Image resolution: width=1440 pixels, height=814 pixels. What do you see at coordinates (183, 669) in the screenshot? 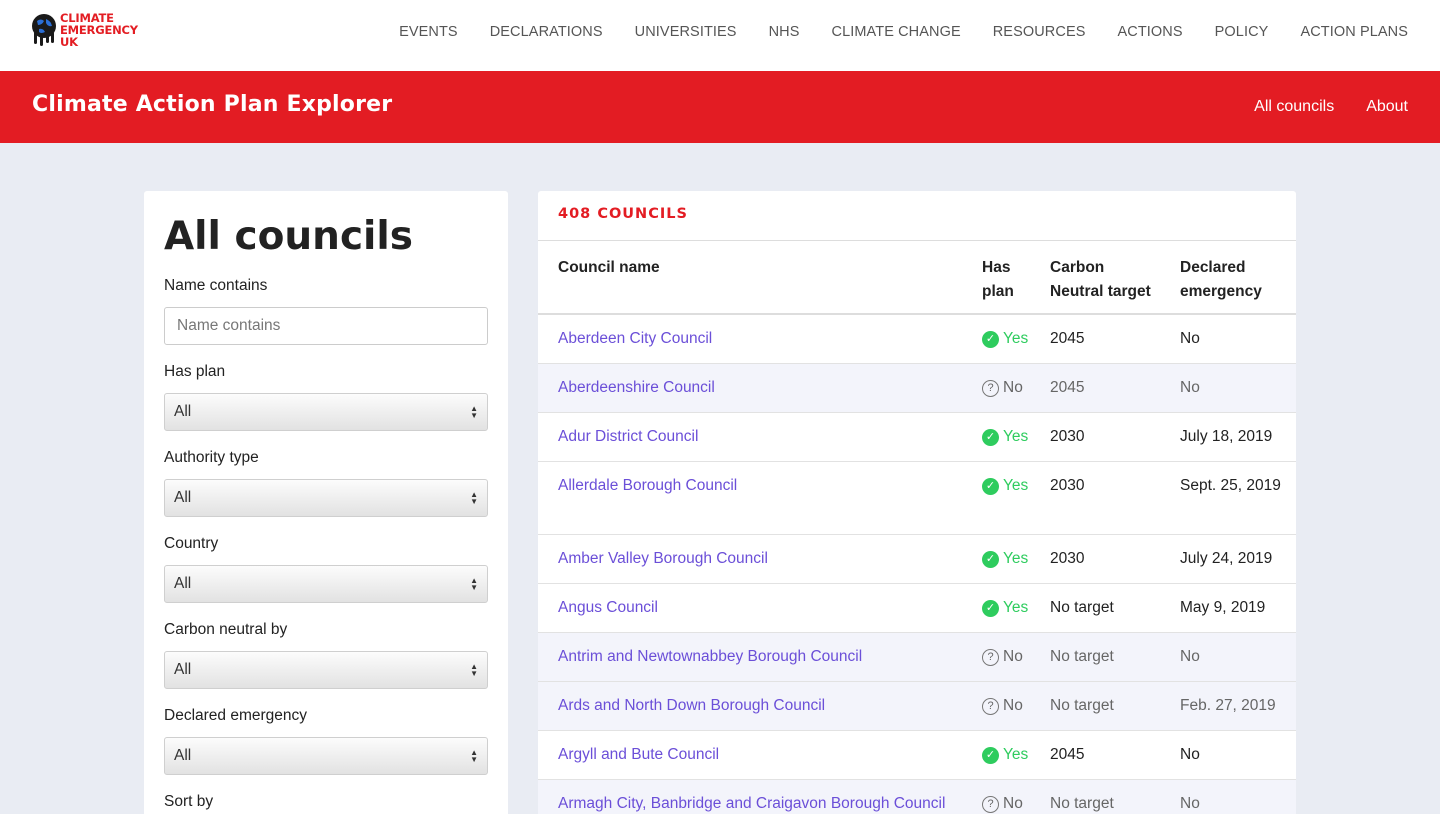
I see `carbon-neutral-by-value: All` at bounding box center [183, 669].